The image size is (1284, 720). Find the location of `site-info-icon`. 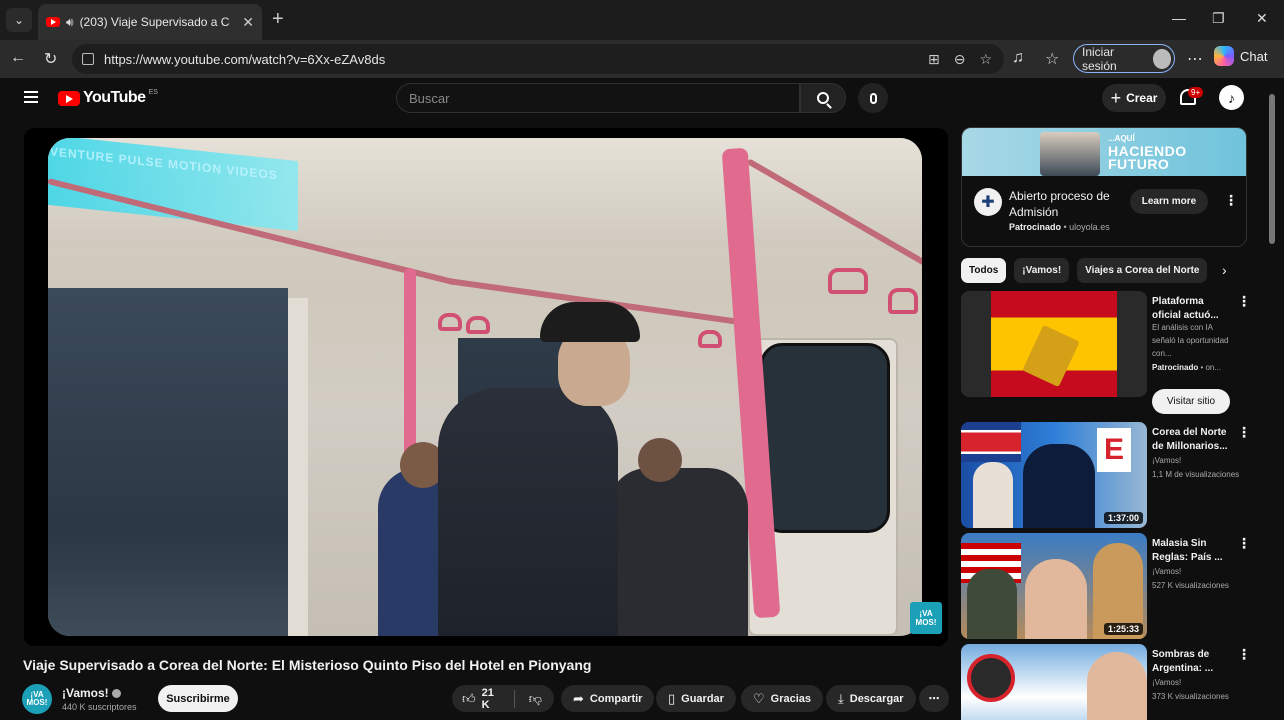

site-info-icon is located at coordinates (88, 59).